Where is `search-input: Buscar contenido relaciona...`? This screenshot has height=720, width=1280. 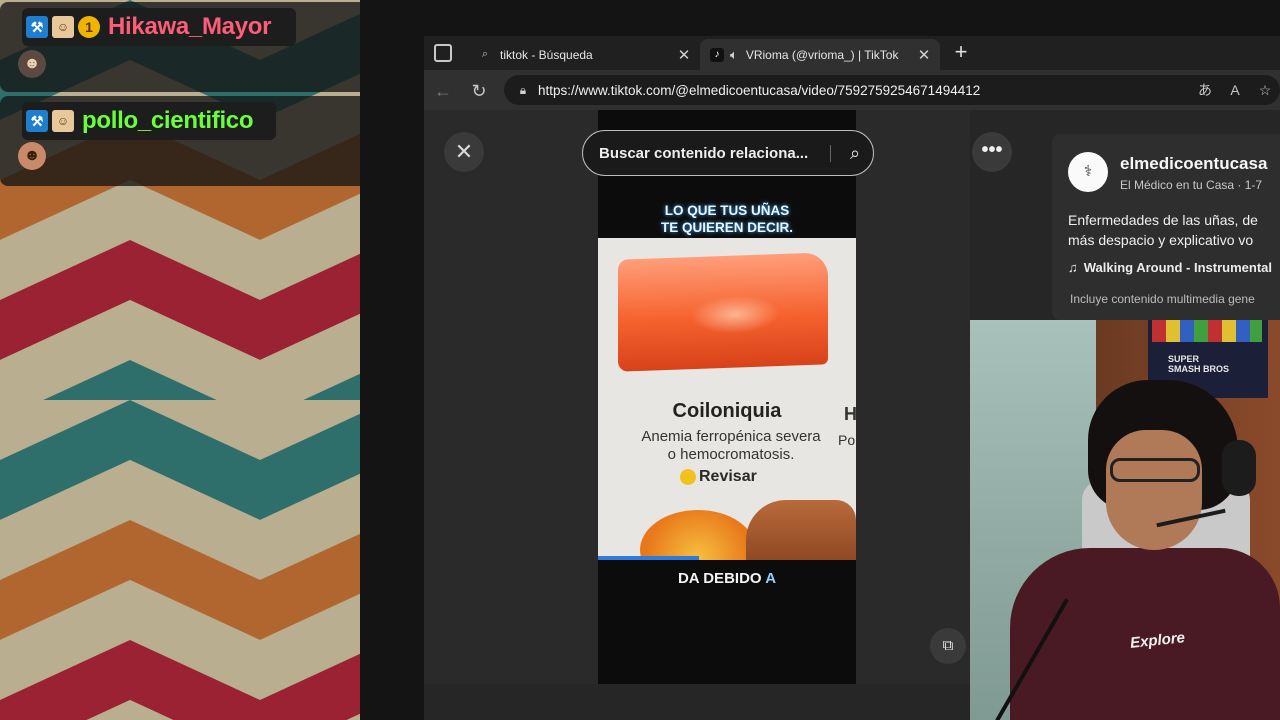
search-input: Buscar contenido relaciona... is located at coordinates (707, 153).